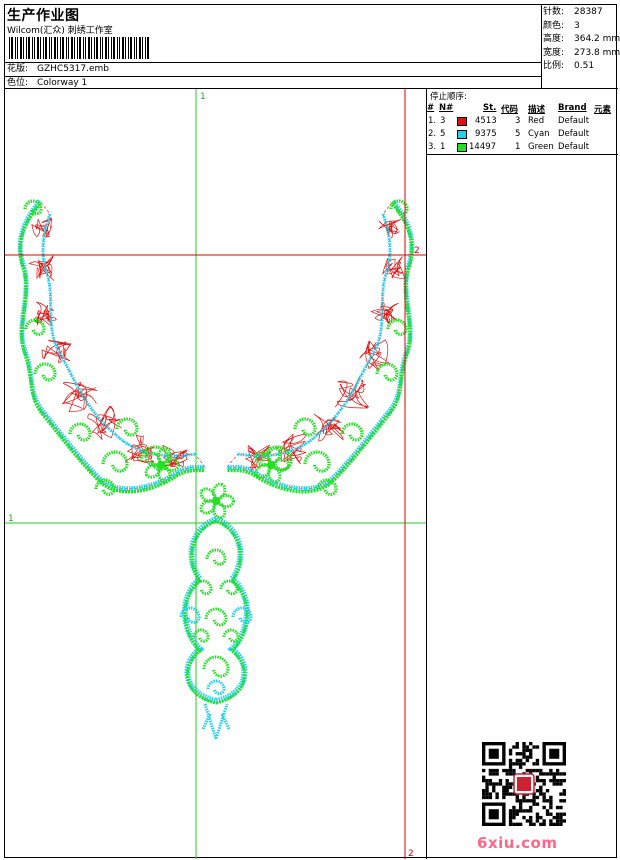  I want to click on colorway-label: 色位:, so click(18, 83).